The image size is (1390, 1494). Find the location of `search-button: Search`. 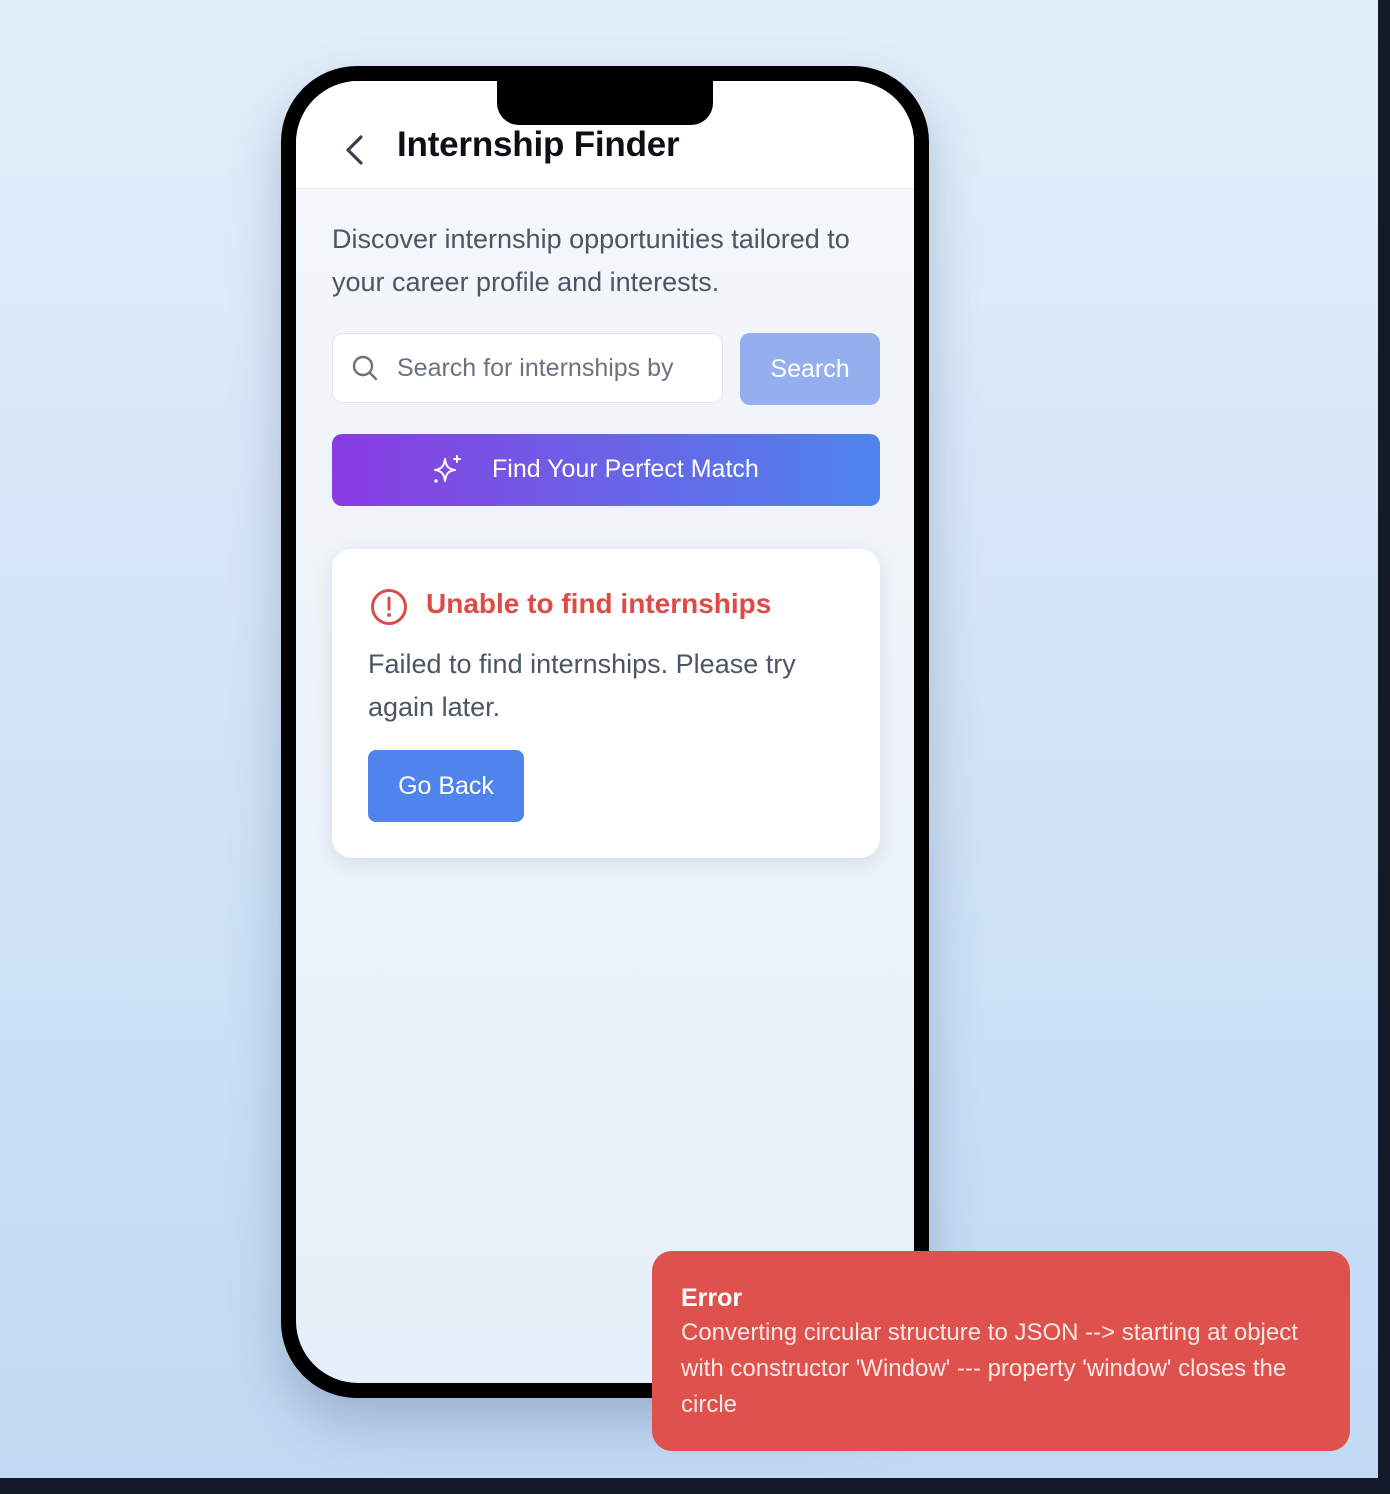

search-button: Search is located at coordinates (810, 369).